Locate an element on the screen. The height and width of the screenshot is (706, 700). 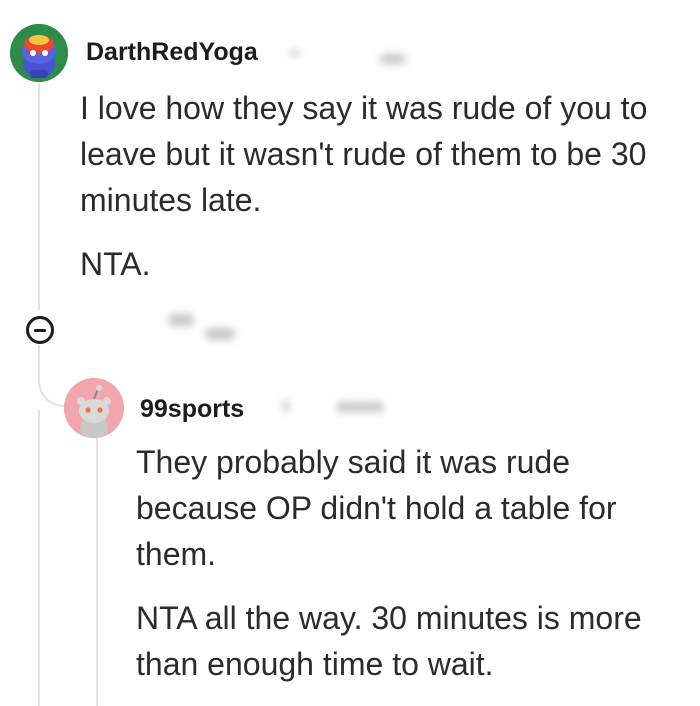
reply-connector is located at coordinates (53, 376).